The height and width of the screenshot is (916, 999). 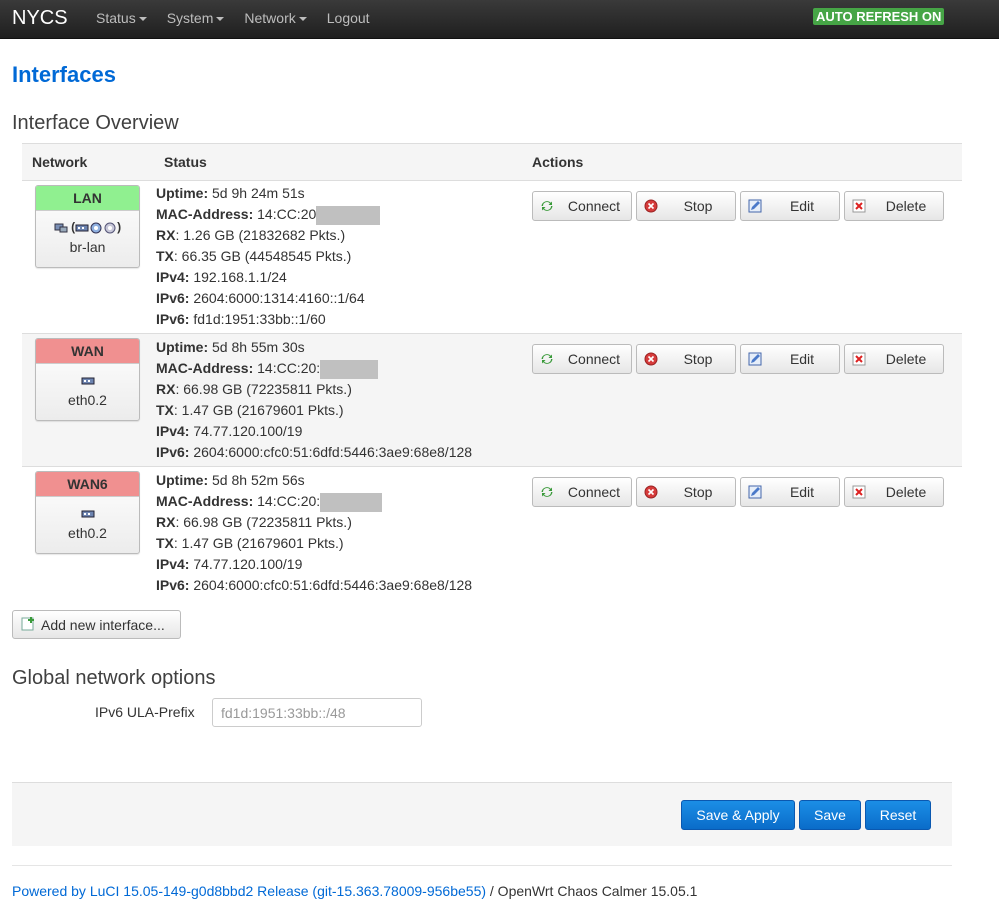 I want to click on column-header-network: Network, so click(x=60, y=162).